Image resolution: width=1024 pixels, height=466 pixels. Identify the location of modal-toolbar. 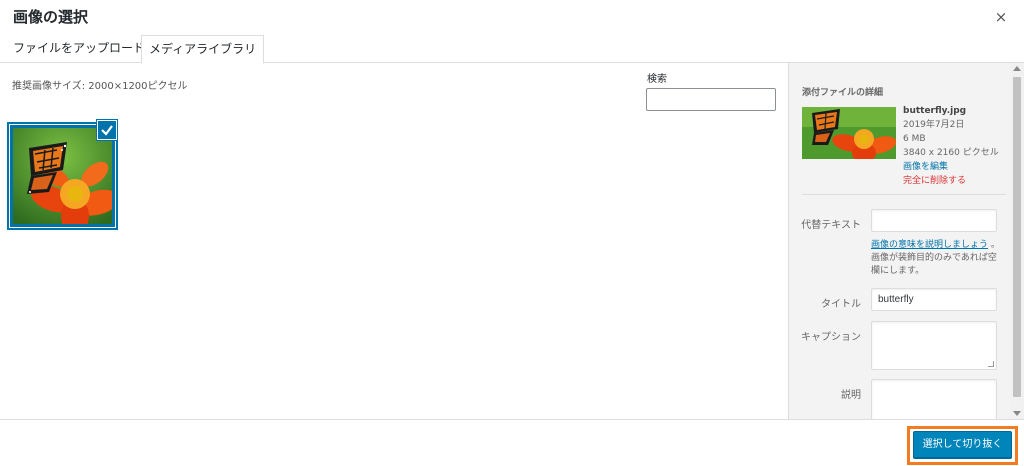
(512, 442).